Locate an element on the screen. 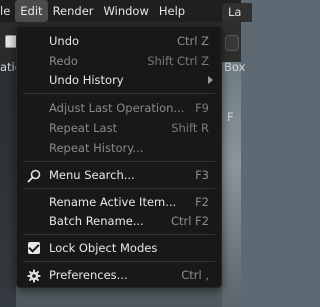  gear-icon is located at coordinates (34, 276).